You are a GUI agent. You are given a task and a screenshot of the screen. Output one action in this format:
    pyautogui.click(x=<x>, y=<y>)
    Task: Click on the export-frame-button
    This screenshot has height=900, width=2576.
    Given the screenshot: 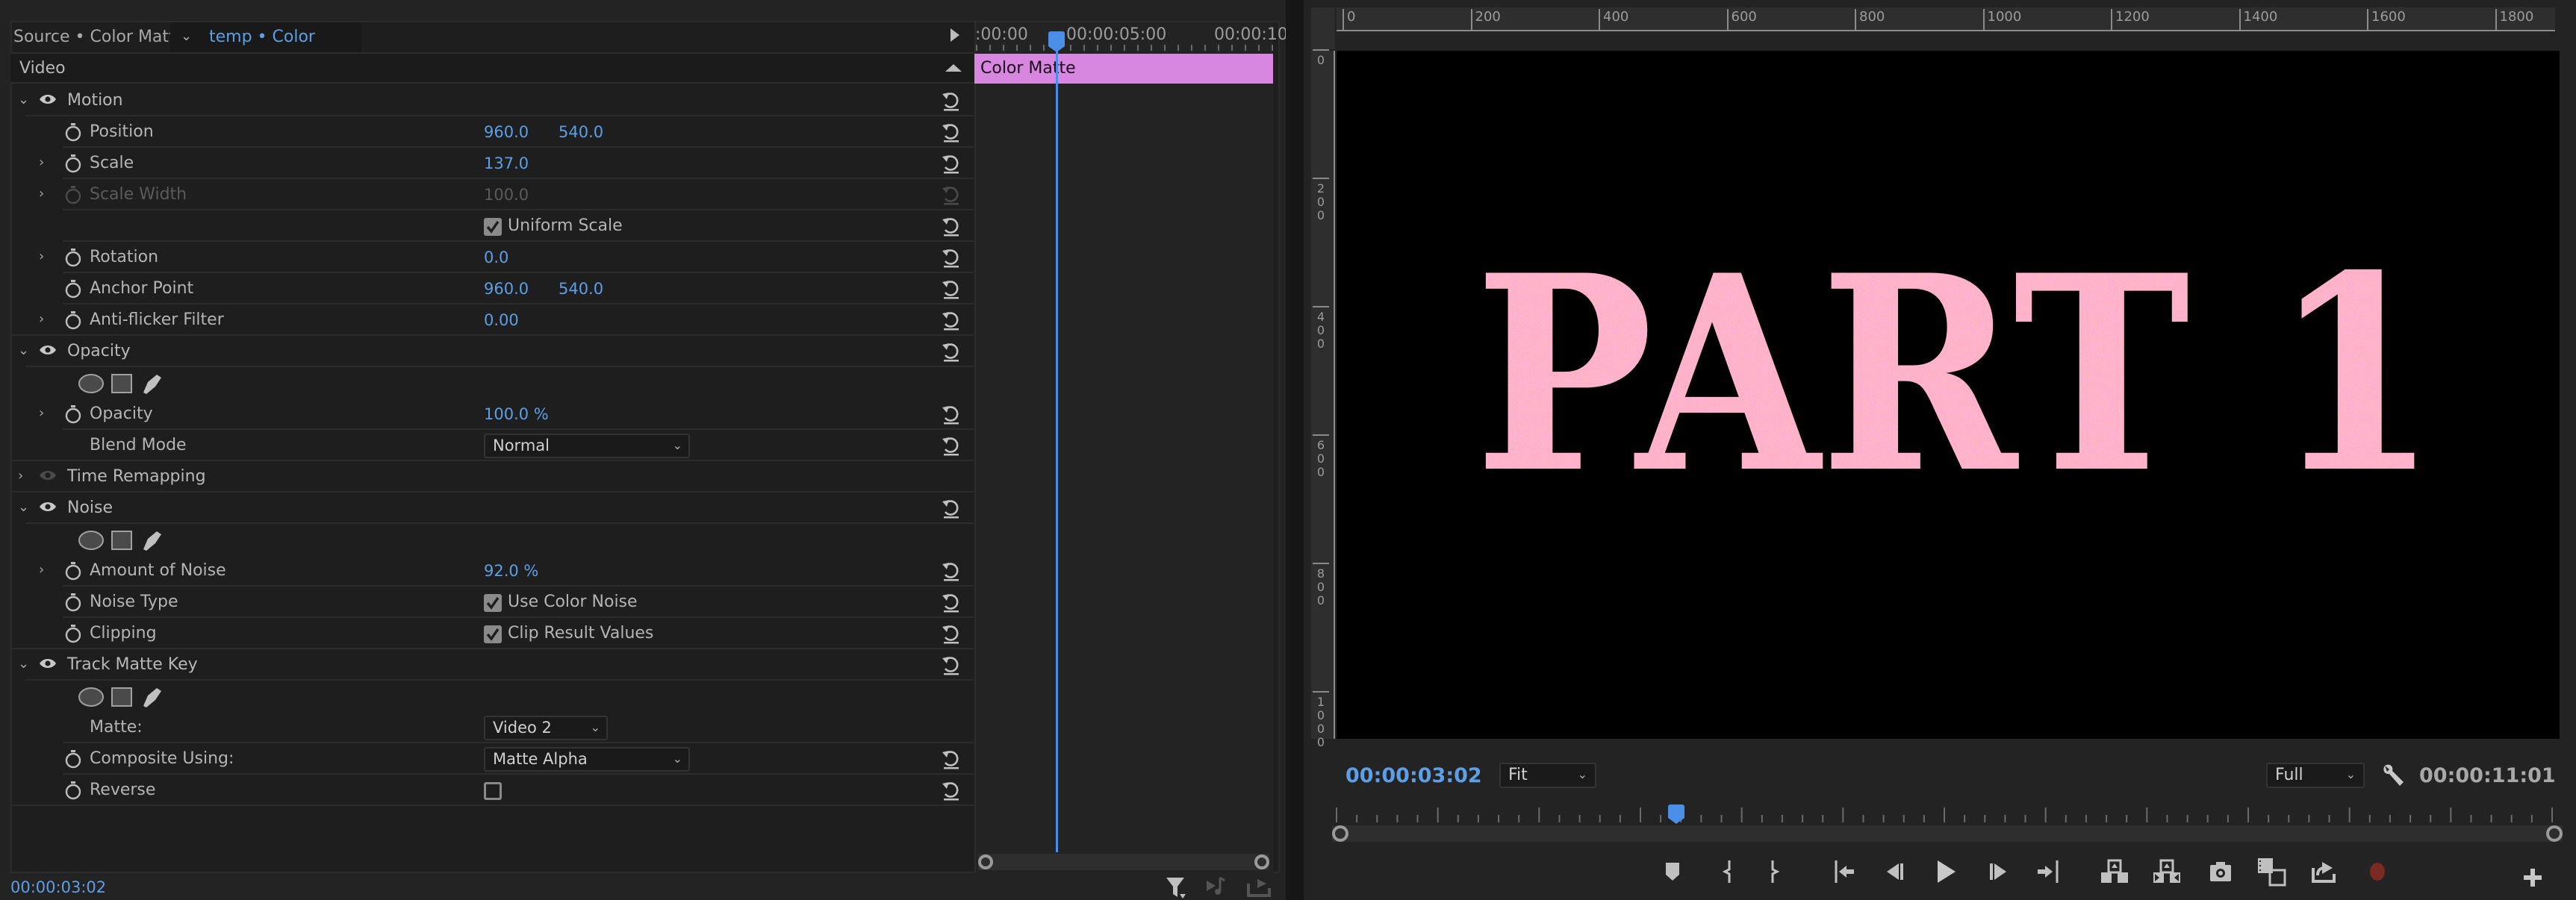 What is the action you would take?
    pyautogui.click(x=2221, y=872)
    